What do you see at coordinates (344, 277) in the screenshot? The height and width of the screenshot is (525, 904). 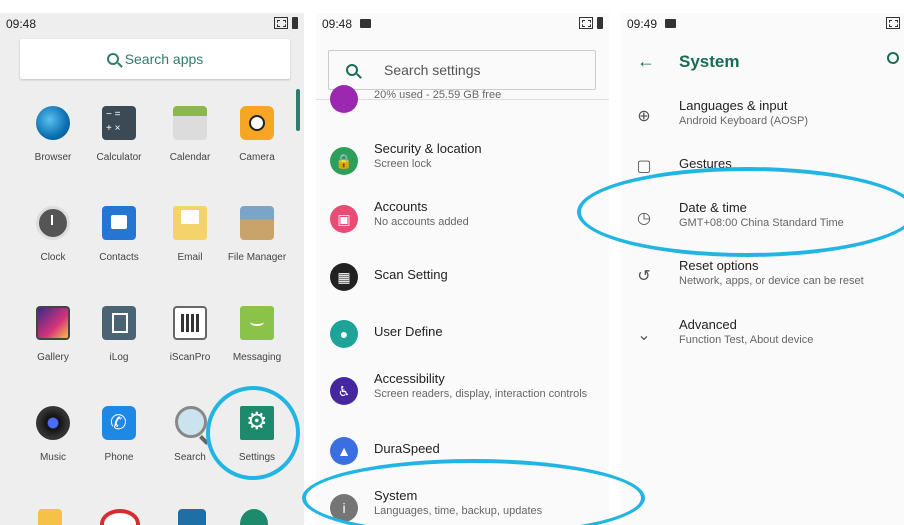 I see `qr-scan-icon: ▦` at bounding box center [344, 277].